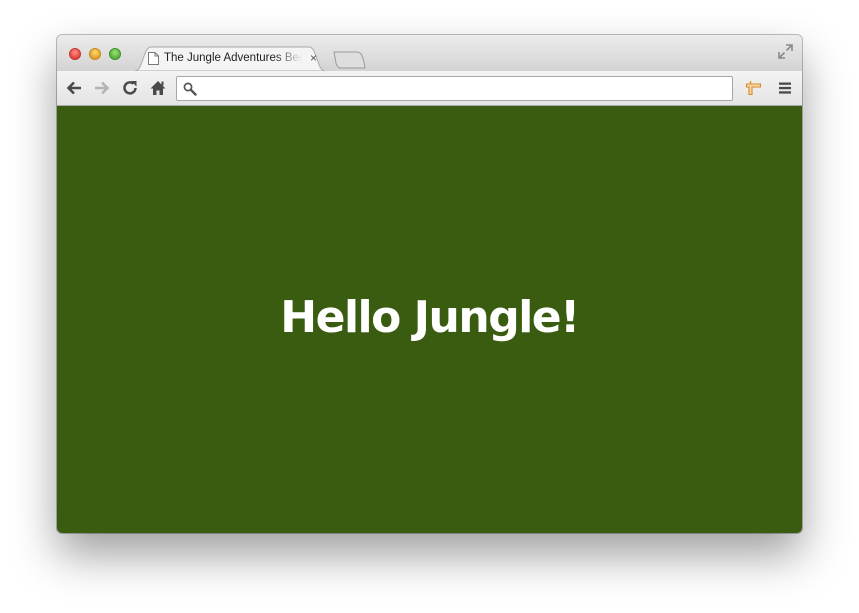 The width and height of the screenshot is (859, 613). Describe the element at coordinates (313, 58) in the screenshot. I see `tab-close-icon: ×` at that location.